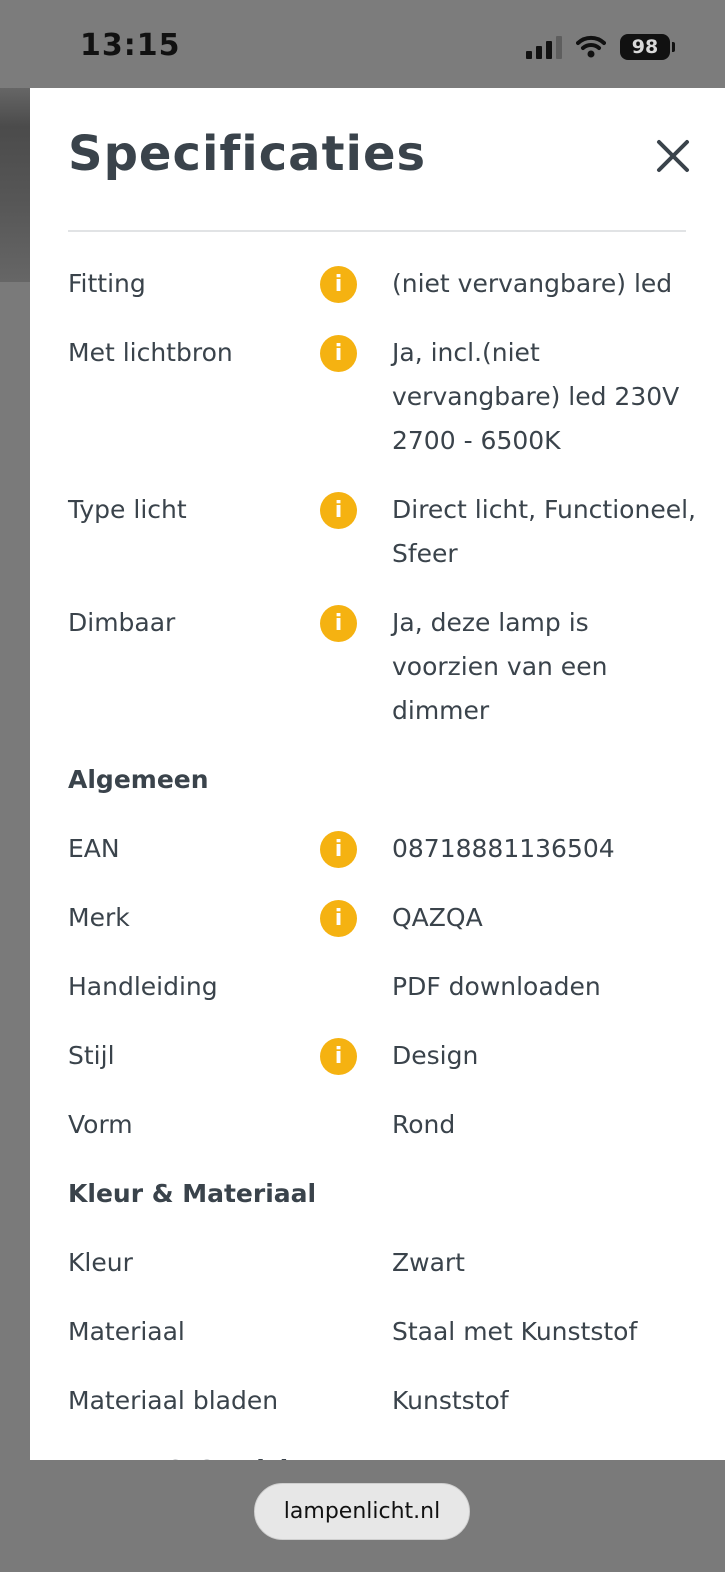 Image resolution: width=725 pixels, height=1572 pixels. I want to click on spec-label: Vorm, so click(100, 1124).